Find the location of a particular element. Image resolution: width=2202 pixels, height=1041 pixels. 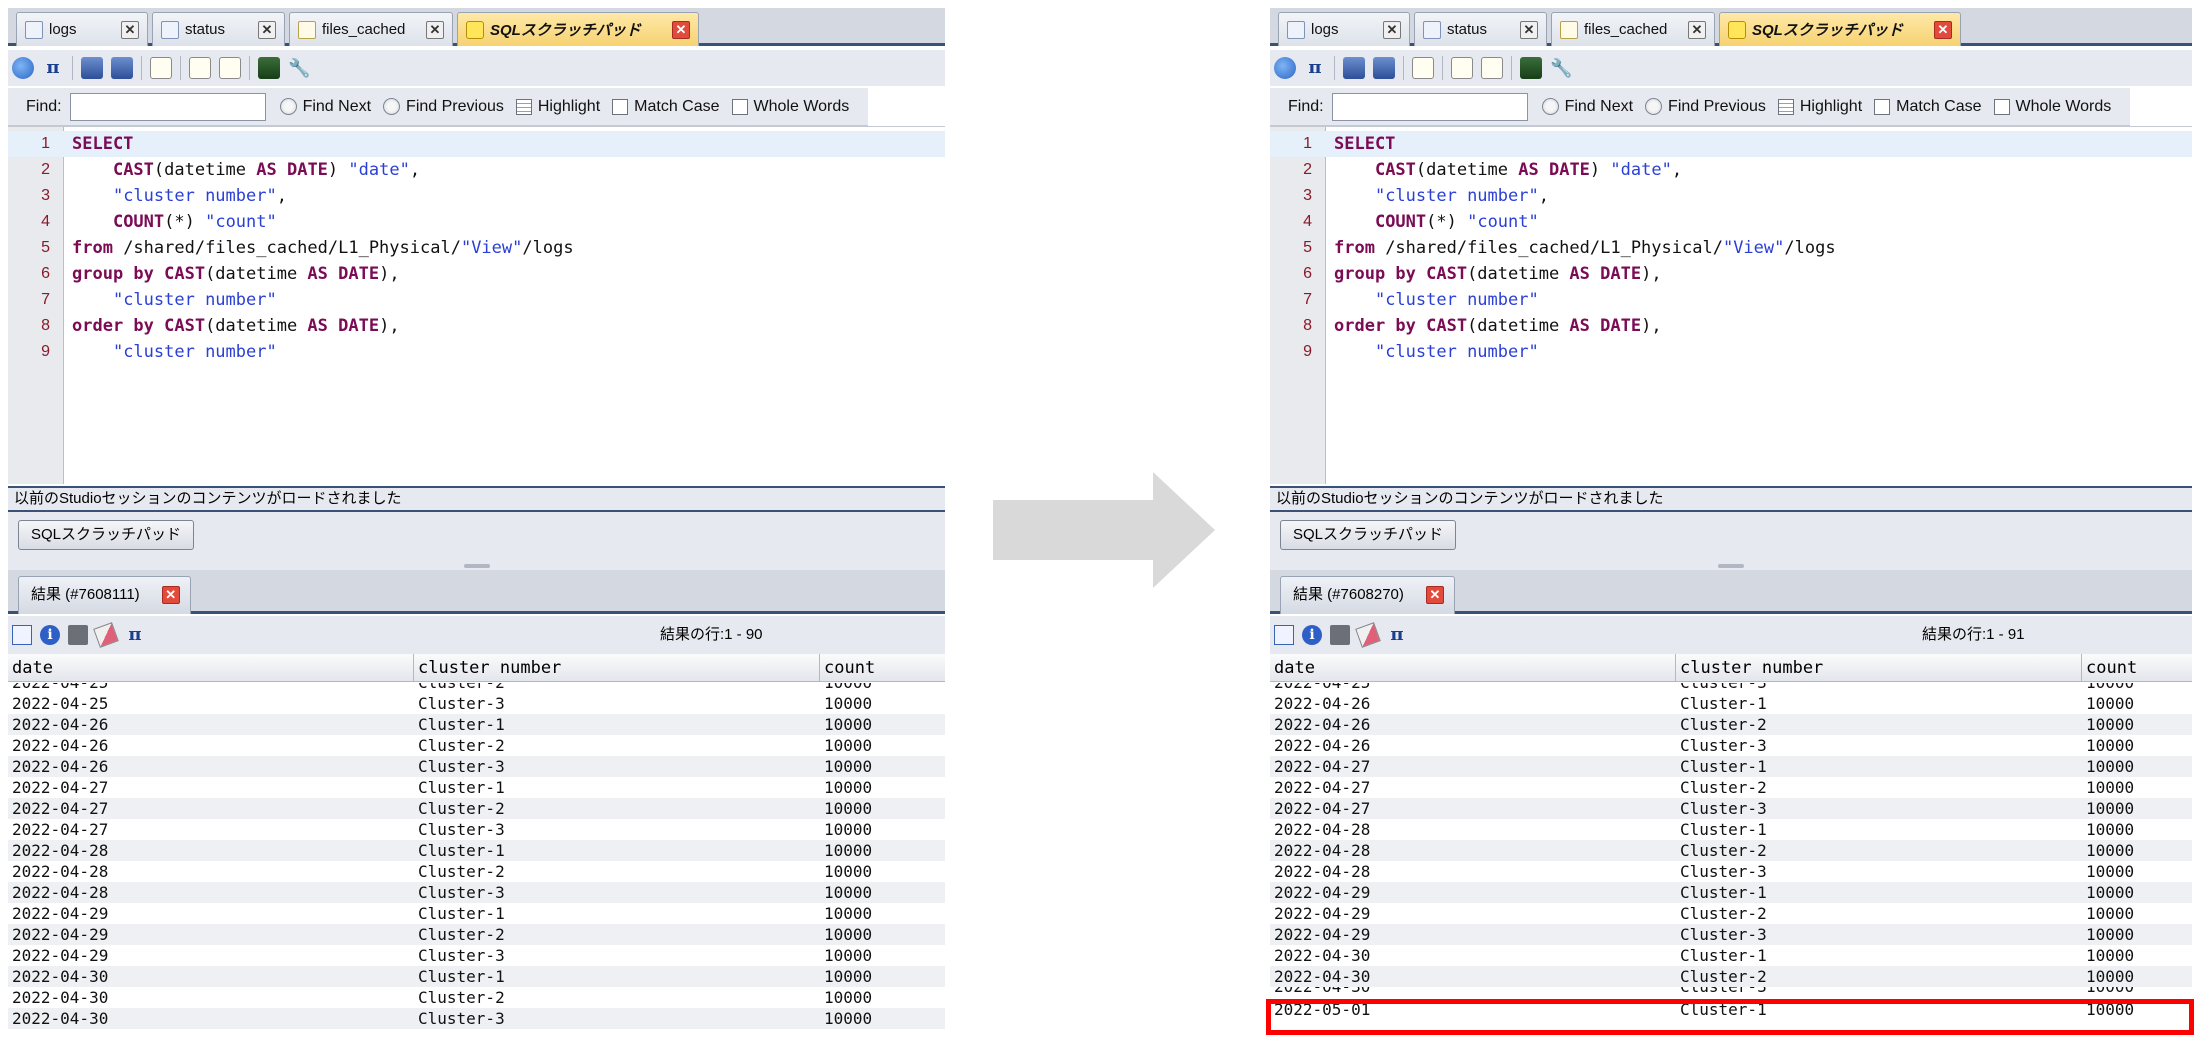

info-icon: i is located at coordinates (50, 635).